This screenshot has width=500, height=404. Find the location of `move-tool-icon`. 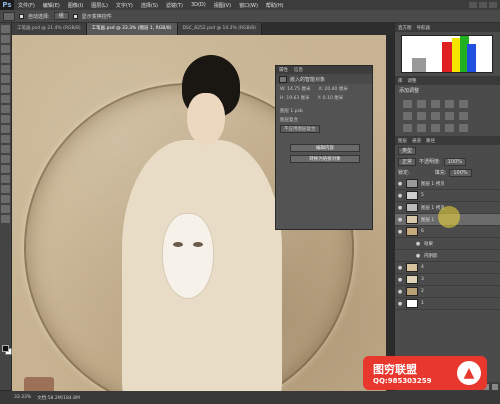

move-tool-icon is located at coordinates (5, 29).